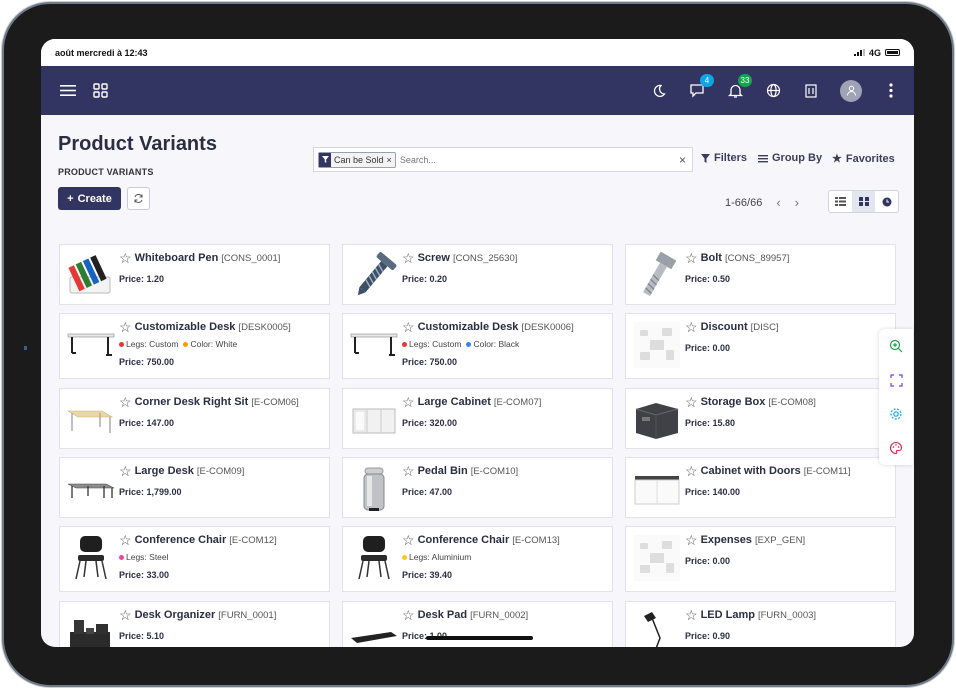  What do you see at coordinates (896, 448) in the screenshot?
I see `theme-button` at bounding box center [896, 448].